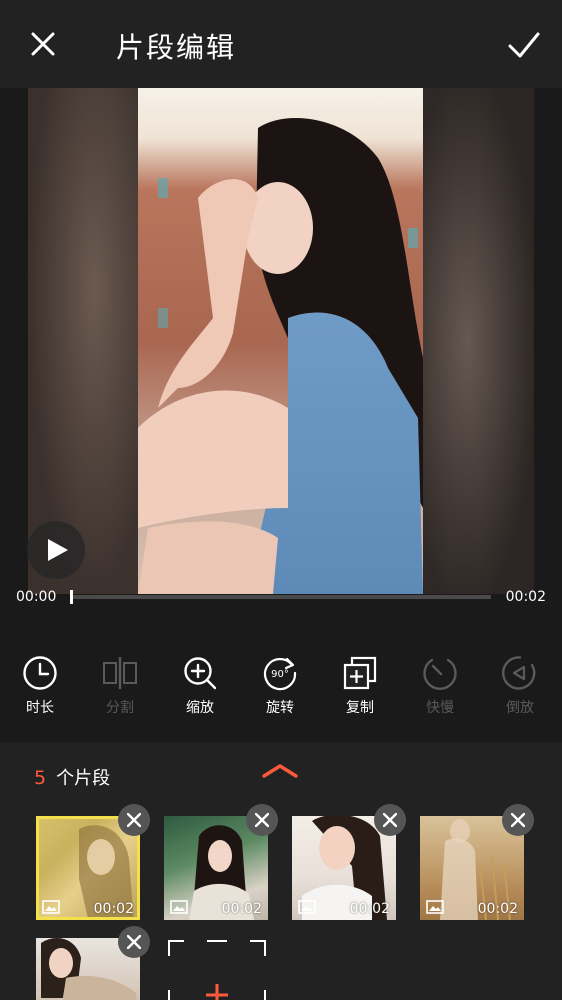 The image size is (562, 1000). I want to click on blurred-background-right, so click(478, 341).